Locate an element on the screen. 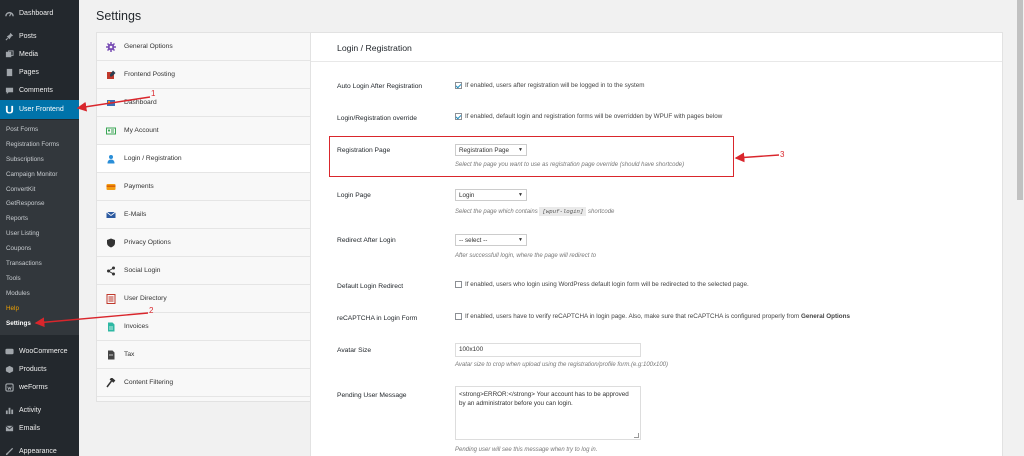 This screenshot has width=1024, height=456. shortcode: [wpuf-login] is located at coordinates (563, 211).